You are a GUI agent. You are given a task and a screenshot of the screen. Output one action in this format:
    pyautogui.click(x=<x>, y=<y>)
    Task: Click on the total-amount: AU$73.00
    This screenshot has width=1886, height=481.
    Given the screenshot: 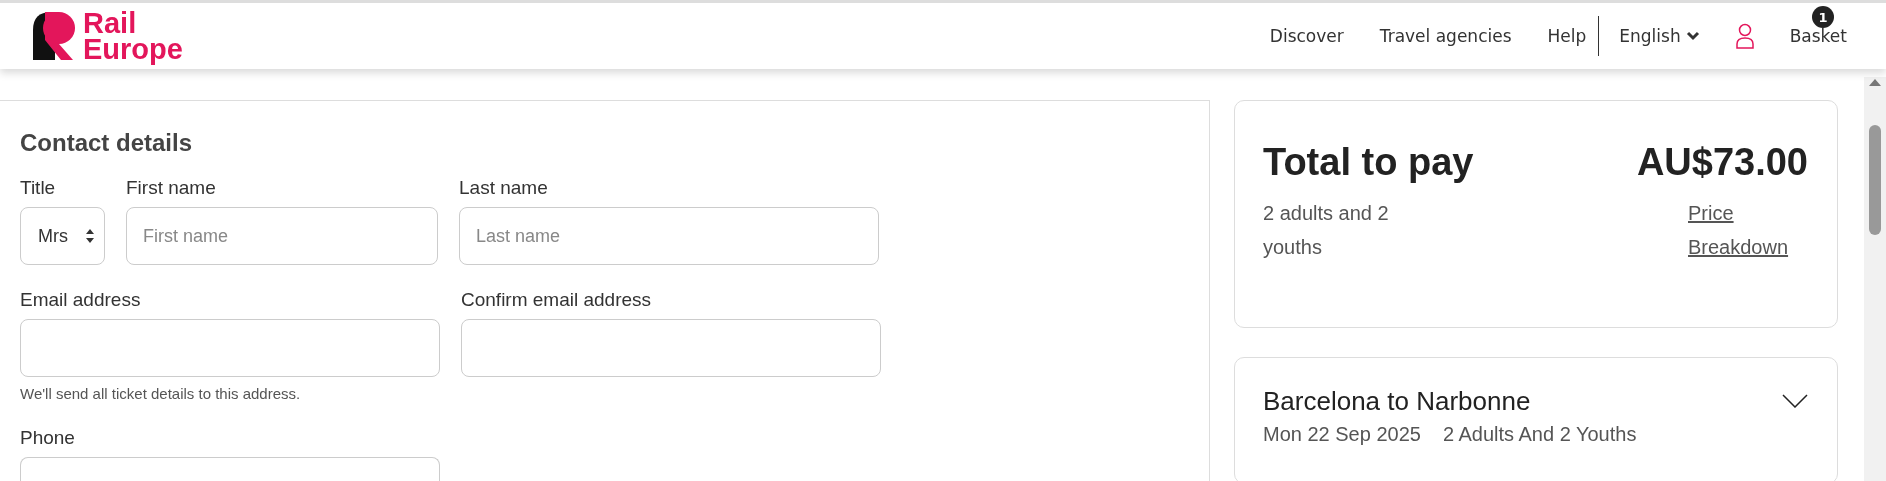 What is the action you would take?
    pyautogui.click(x=1722, y=162)
    